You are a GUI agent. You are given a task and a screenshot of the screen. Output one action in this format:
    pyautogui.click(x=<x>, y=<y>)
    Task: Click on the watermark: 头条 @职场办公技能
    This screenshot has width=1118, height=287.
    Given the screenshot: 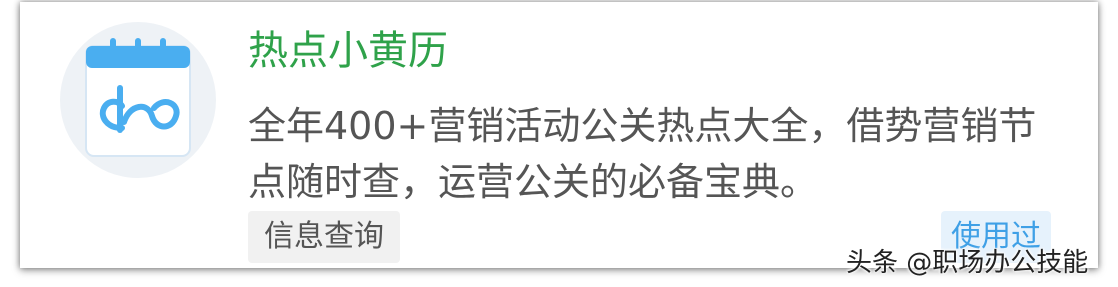 What is the action you would take?
    pyautogui.click(x=967, y=263)
    